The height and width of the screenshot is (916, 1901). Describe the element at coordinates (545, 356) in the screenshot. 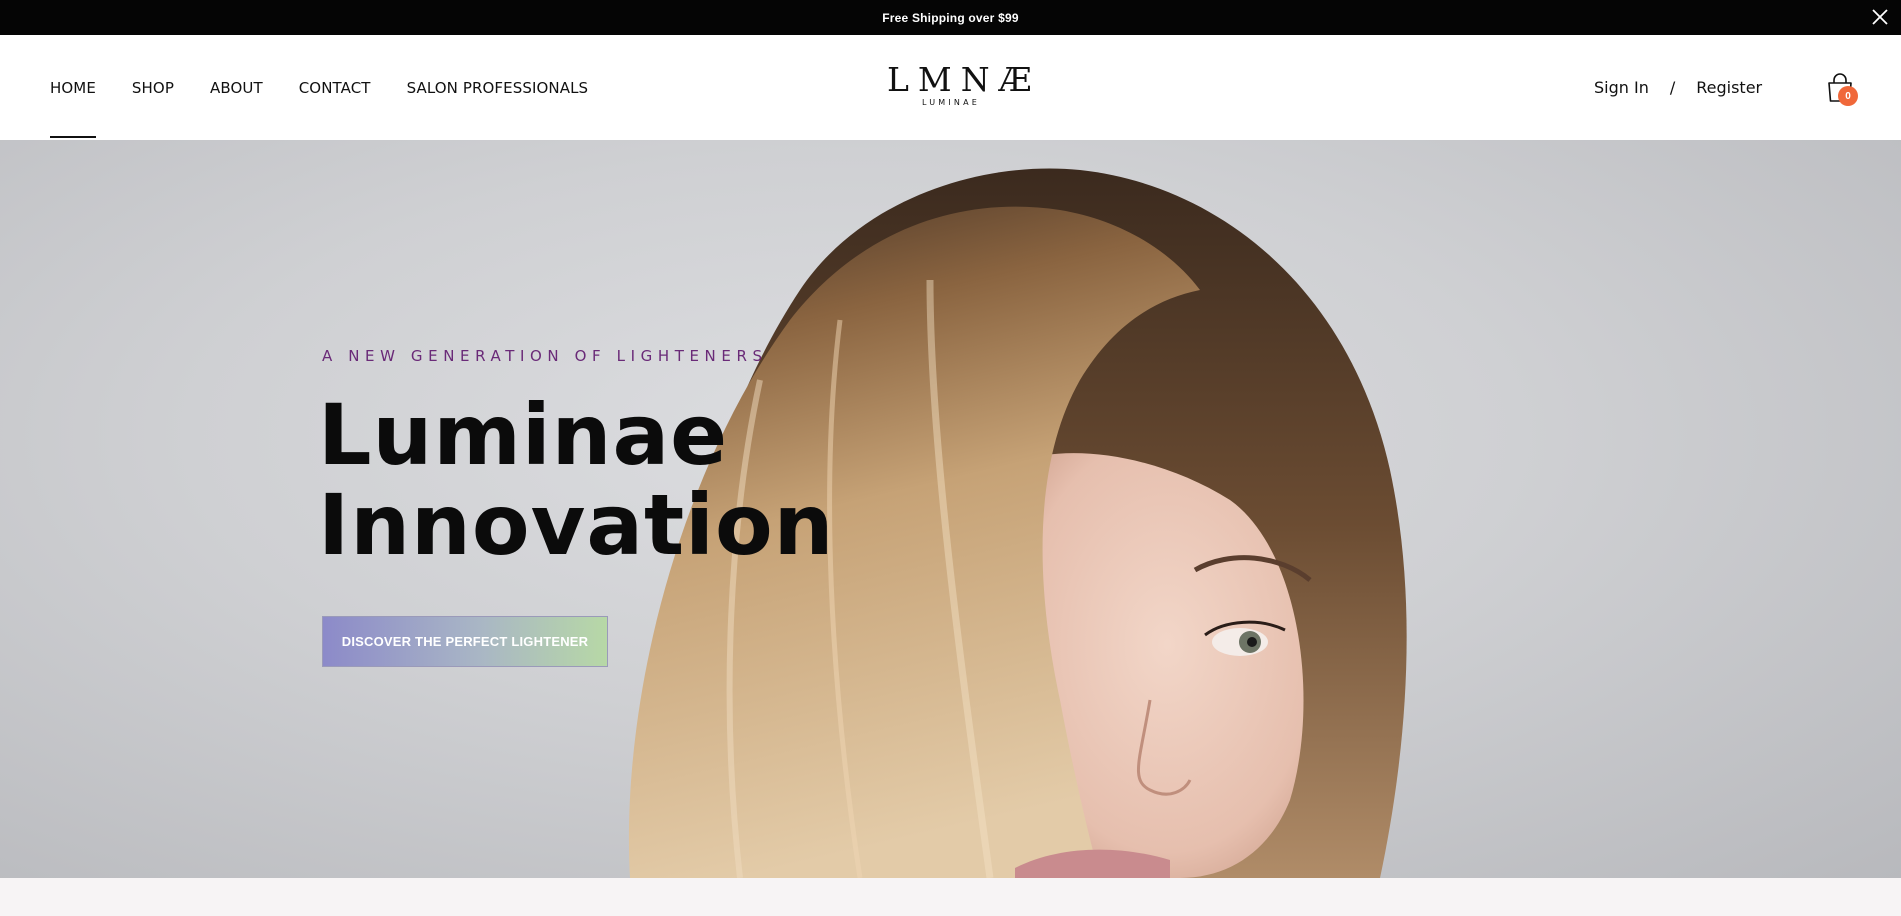

I see `hero-eyebrow: A NEW GENERATION OF LIGHTENERS` at that location.